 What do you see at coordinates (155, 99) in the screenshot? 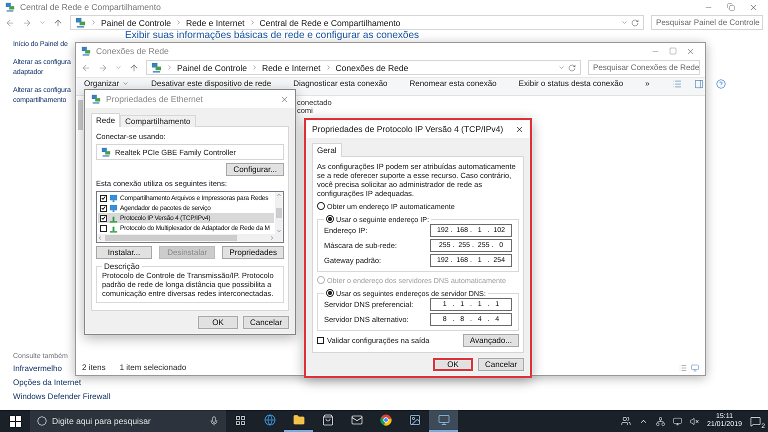
I see `dialog-title: Propriedades de Ethernet` at bounding box center [155, 99].